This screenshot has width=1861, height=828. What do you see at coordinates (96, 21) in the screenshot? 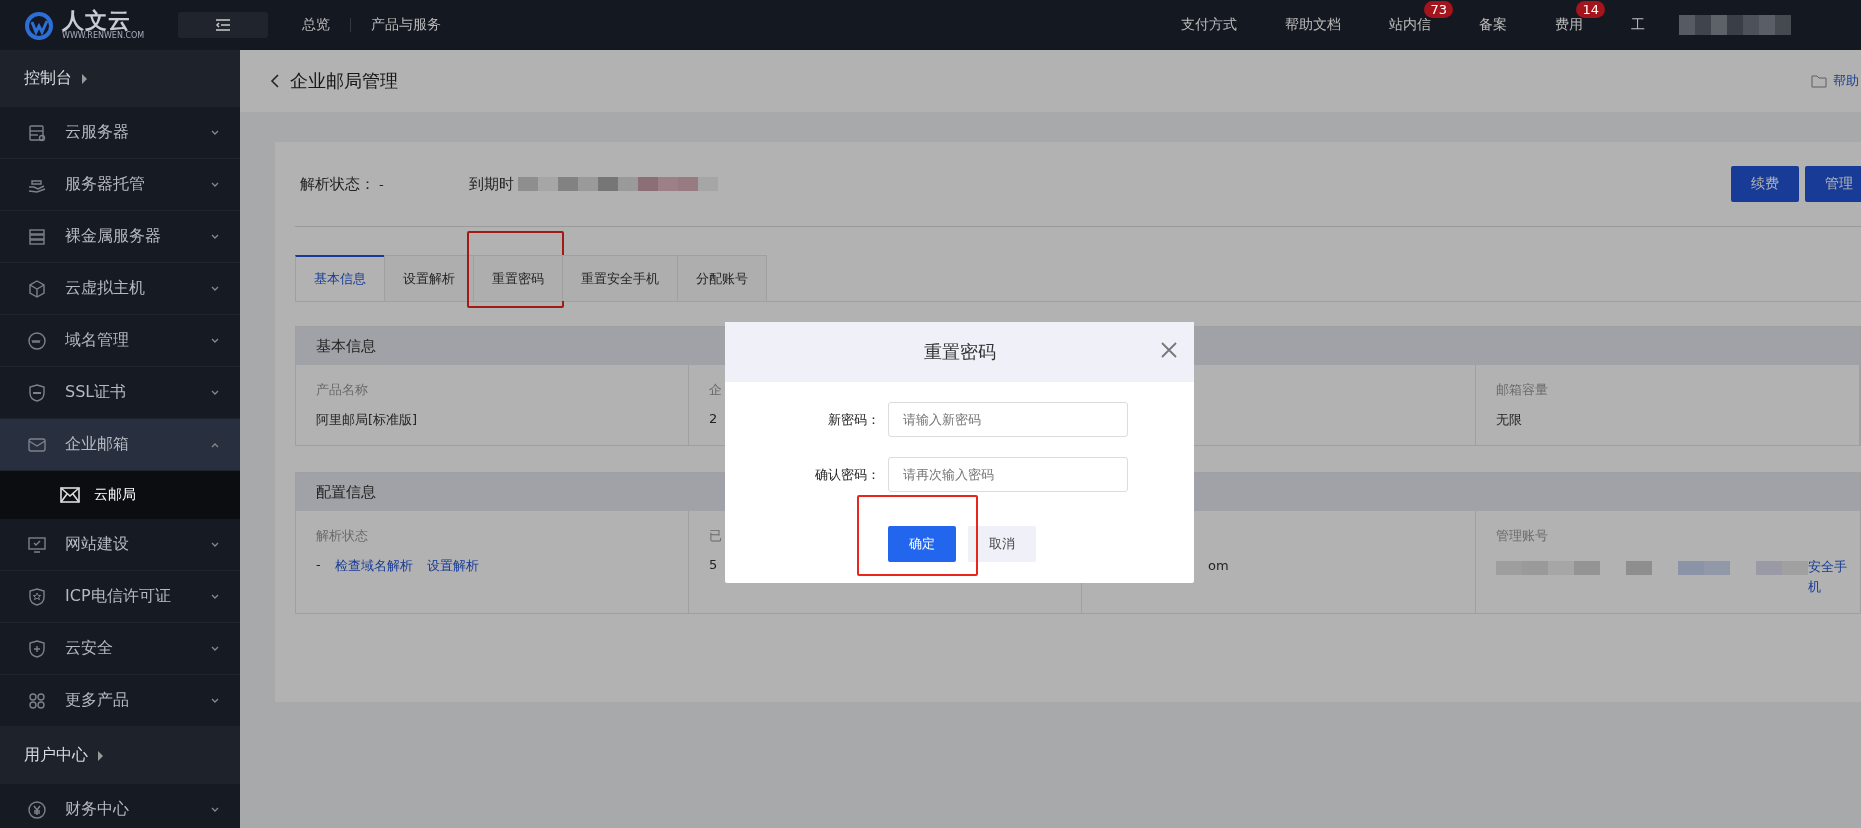
I see `logo-text: 人文云` at bounding box center [96, 21].